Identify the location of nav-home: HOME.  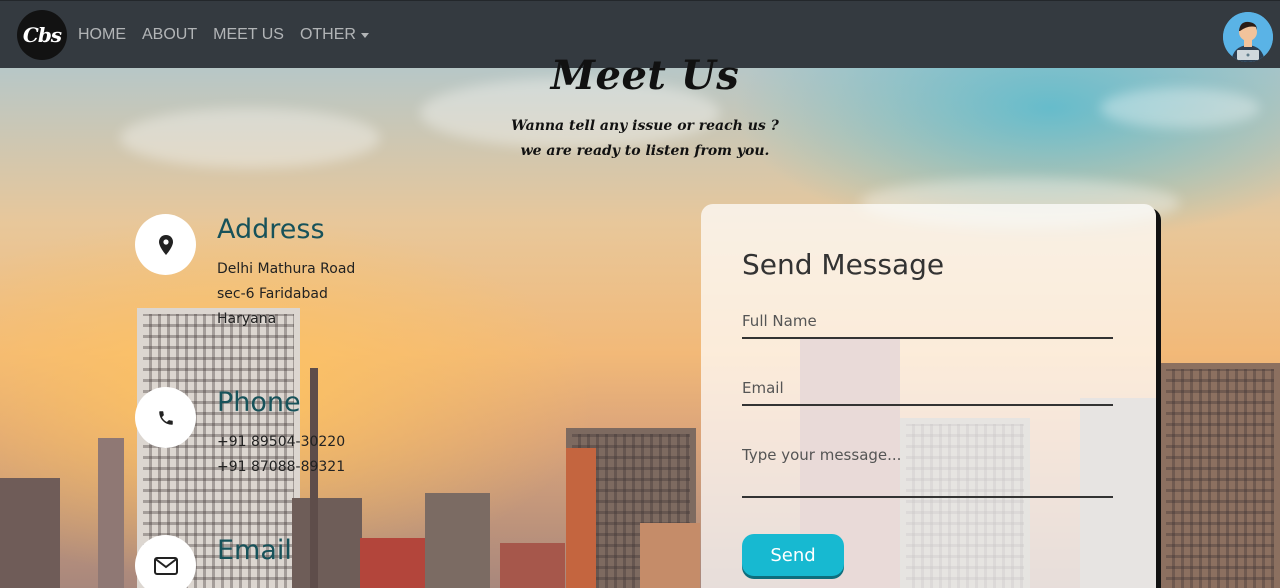
(102, 35).